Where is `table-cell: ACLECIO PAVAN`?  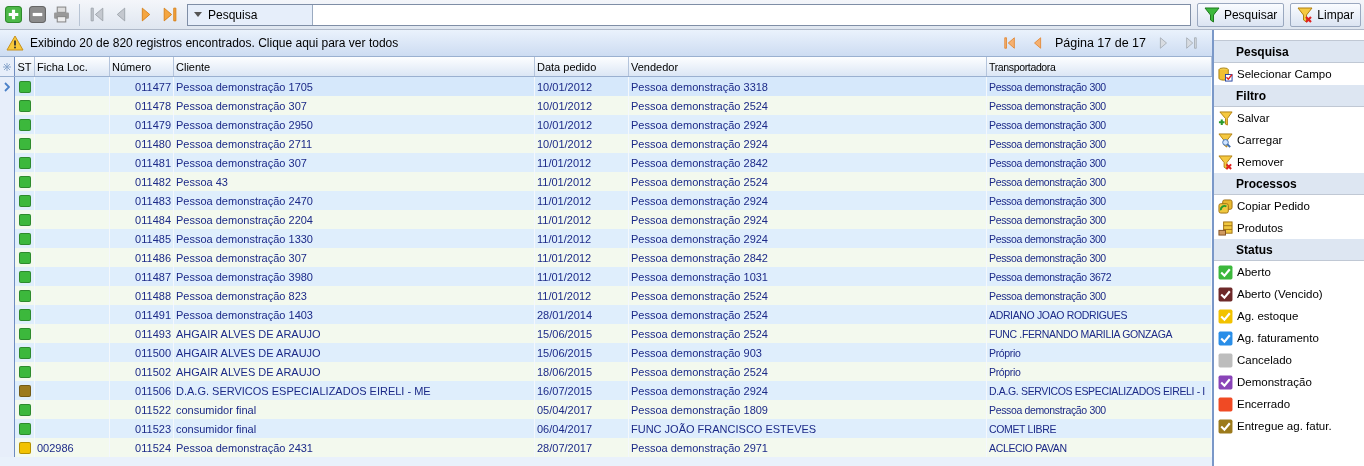
table-cell: ACLECIO PAVAN is located at coordinates (1028, 447).